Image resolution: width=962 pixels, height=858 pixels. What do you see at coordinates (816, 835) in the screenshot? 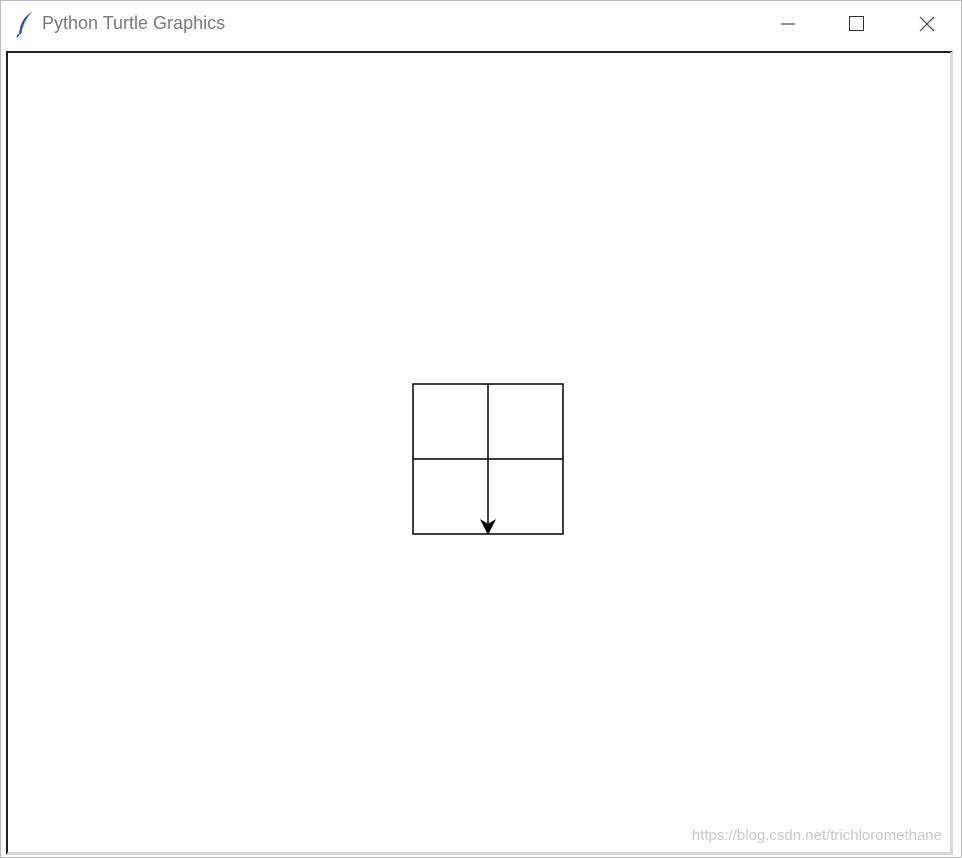
I see `watermark-text: https://blog.csdn.net/trichloromethane` at bounding box center [816, 835].